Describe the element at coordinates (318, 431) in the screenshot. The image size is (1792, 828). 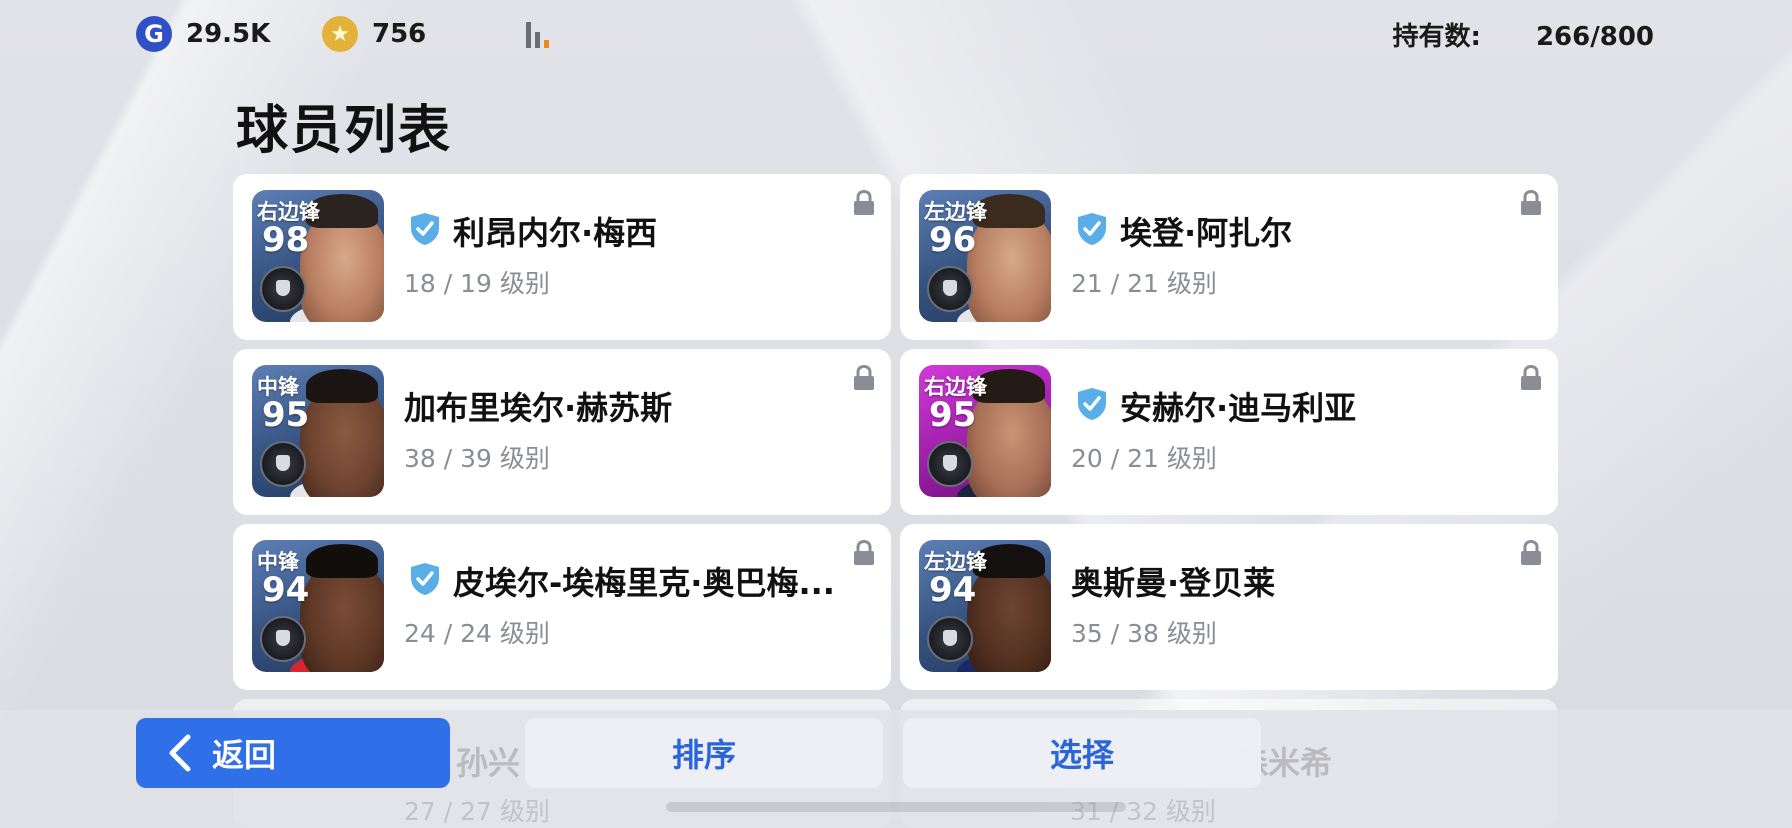
I see `player-photo: 中锋 95` at that location.